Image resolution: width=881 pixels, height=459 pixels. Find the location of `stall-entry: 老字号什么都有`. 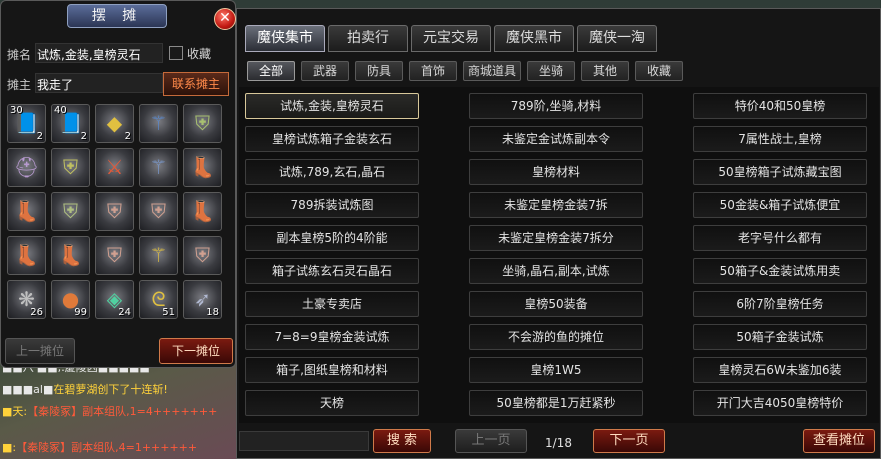

stall-entry: 老字号什么都有 is located at coordinates (780, 238).